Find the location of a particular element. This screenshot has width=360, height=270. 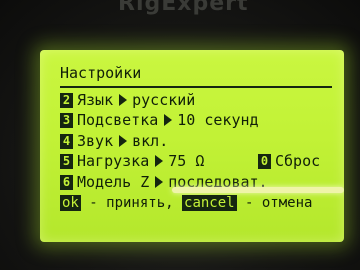

cancel-key: cancel is located at coordinates (209, 203).